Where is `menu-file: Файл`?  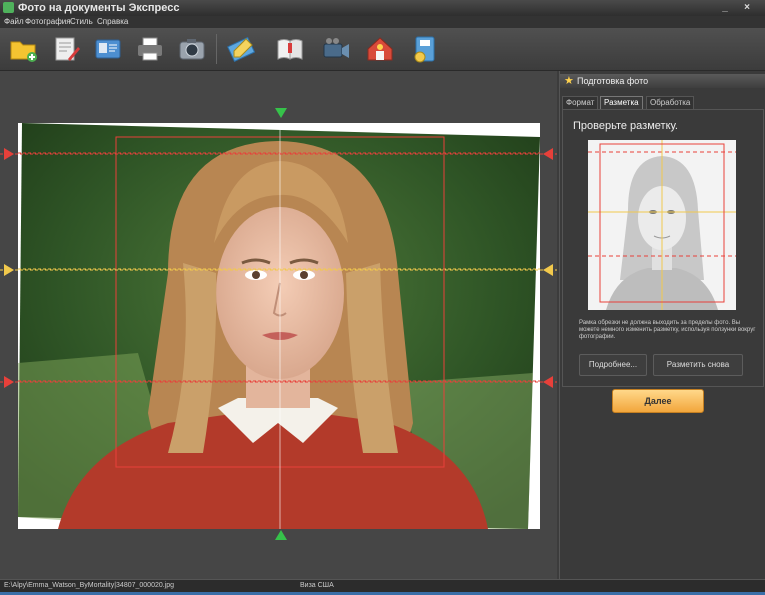 menu-file: Файл is located at coordinates (14, 22).